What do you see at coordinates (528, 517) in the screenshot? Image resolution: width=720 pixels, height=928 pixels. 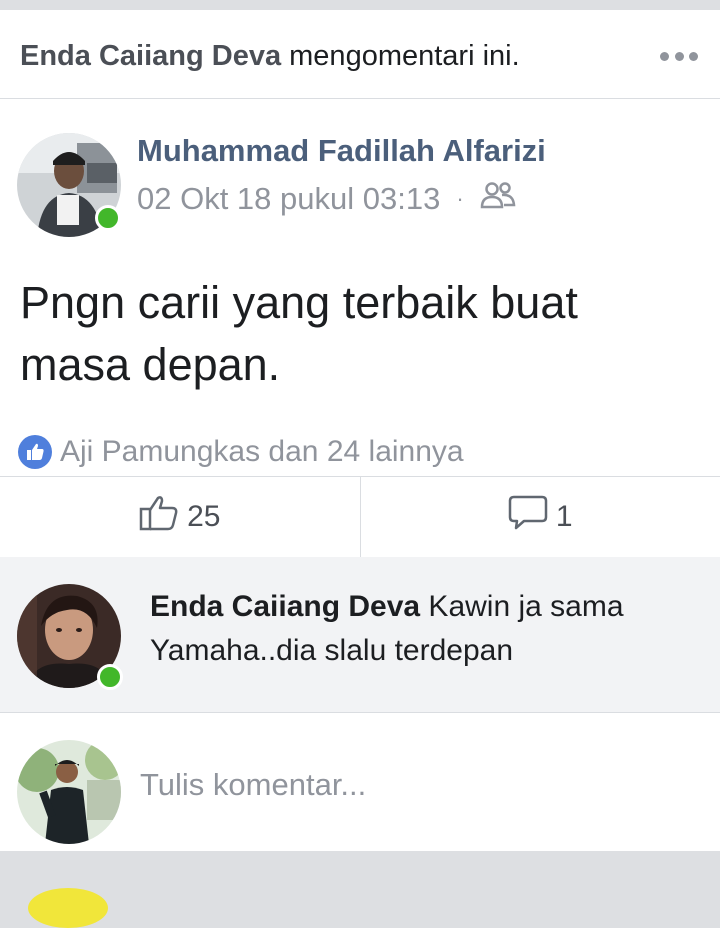 I see `comment-icon` at bounding box center [528, 517].